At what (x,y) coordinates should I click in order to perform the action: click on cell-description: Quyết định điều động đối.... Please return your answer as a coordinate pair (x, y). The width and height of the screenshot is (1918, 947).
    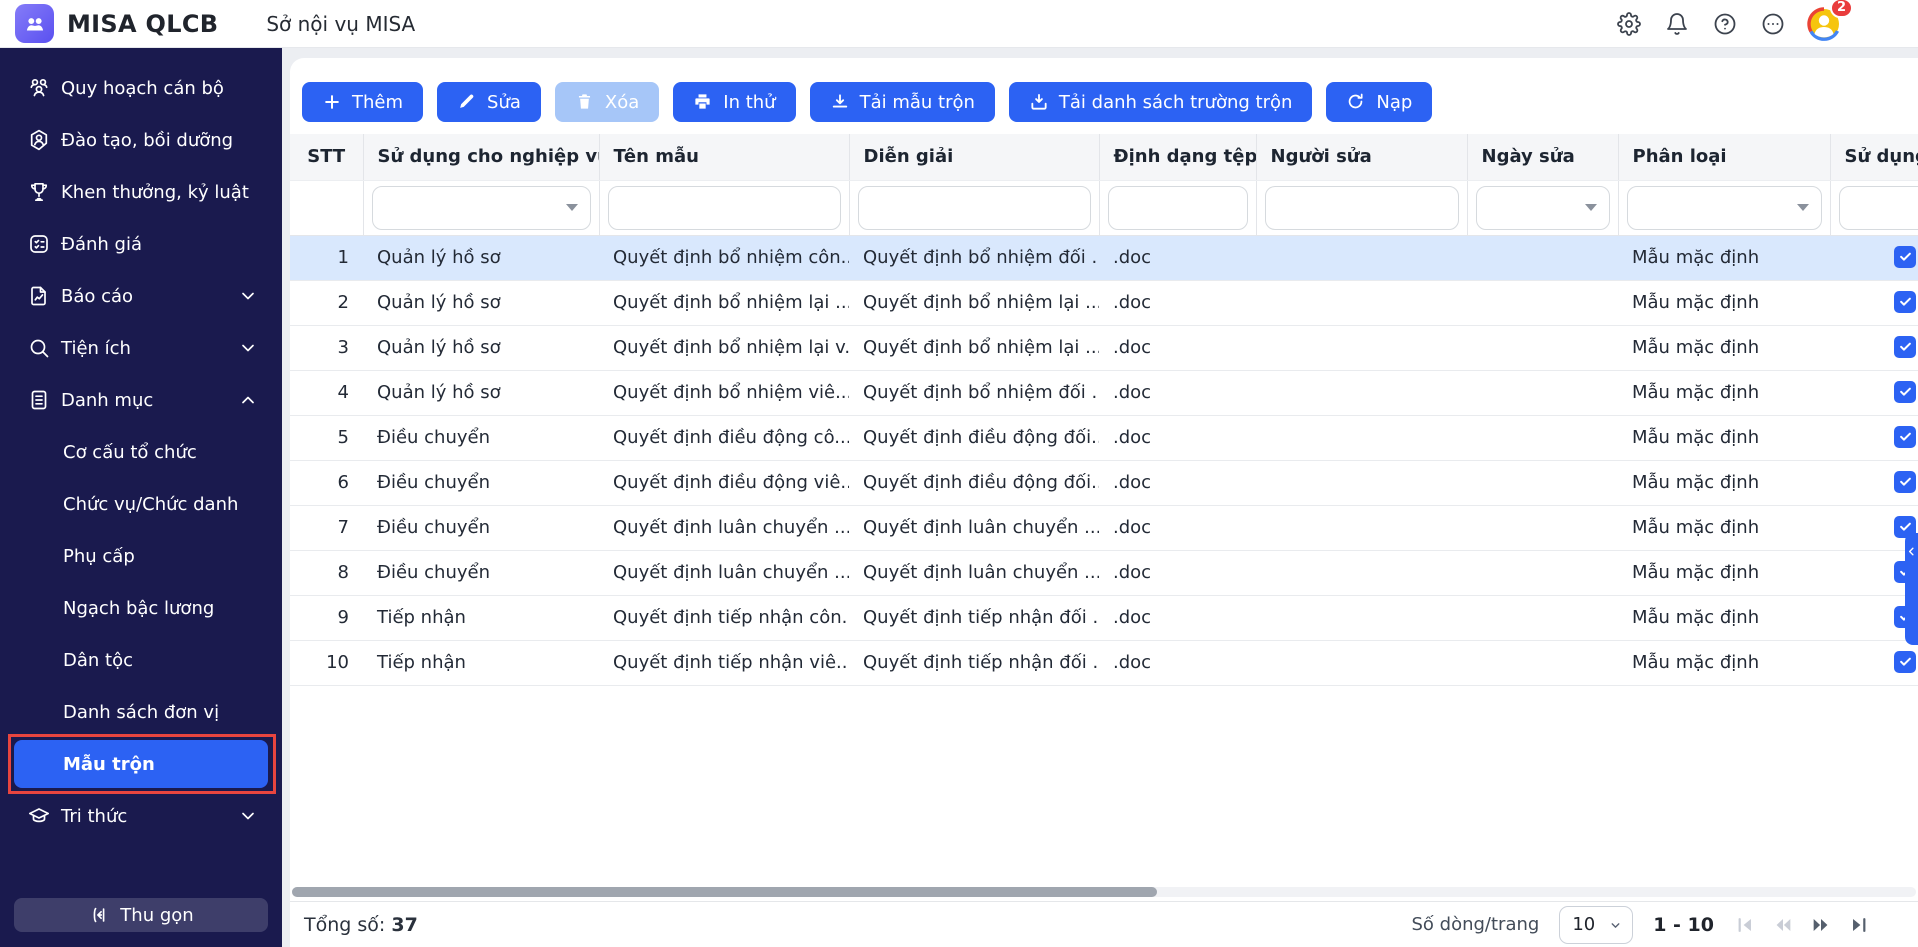
    Looking at the image, I should click on (974, 483).